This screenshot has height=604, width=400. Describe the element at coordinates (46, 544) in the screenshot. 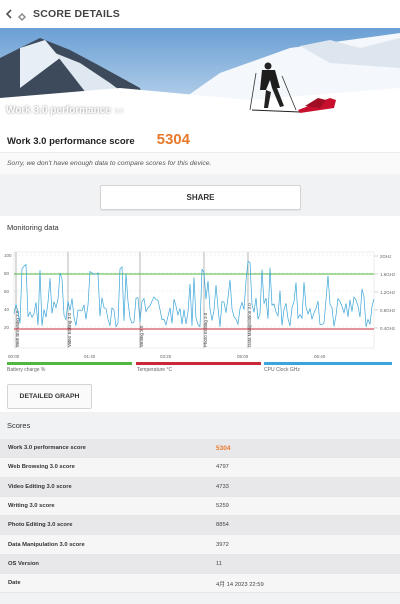

I see `score-row-name: Data Manipulation 3.0 score` at that location.